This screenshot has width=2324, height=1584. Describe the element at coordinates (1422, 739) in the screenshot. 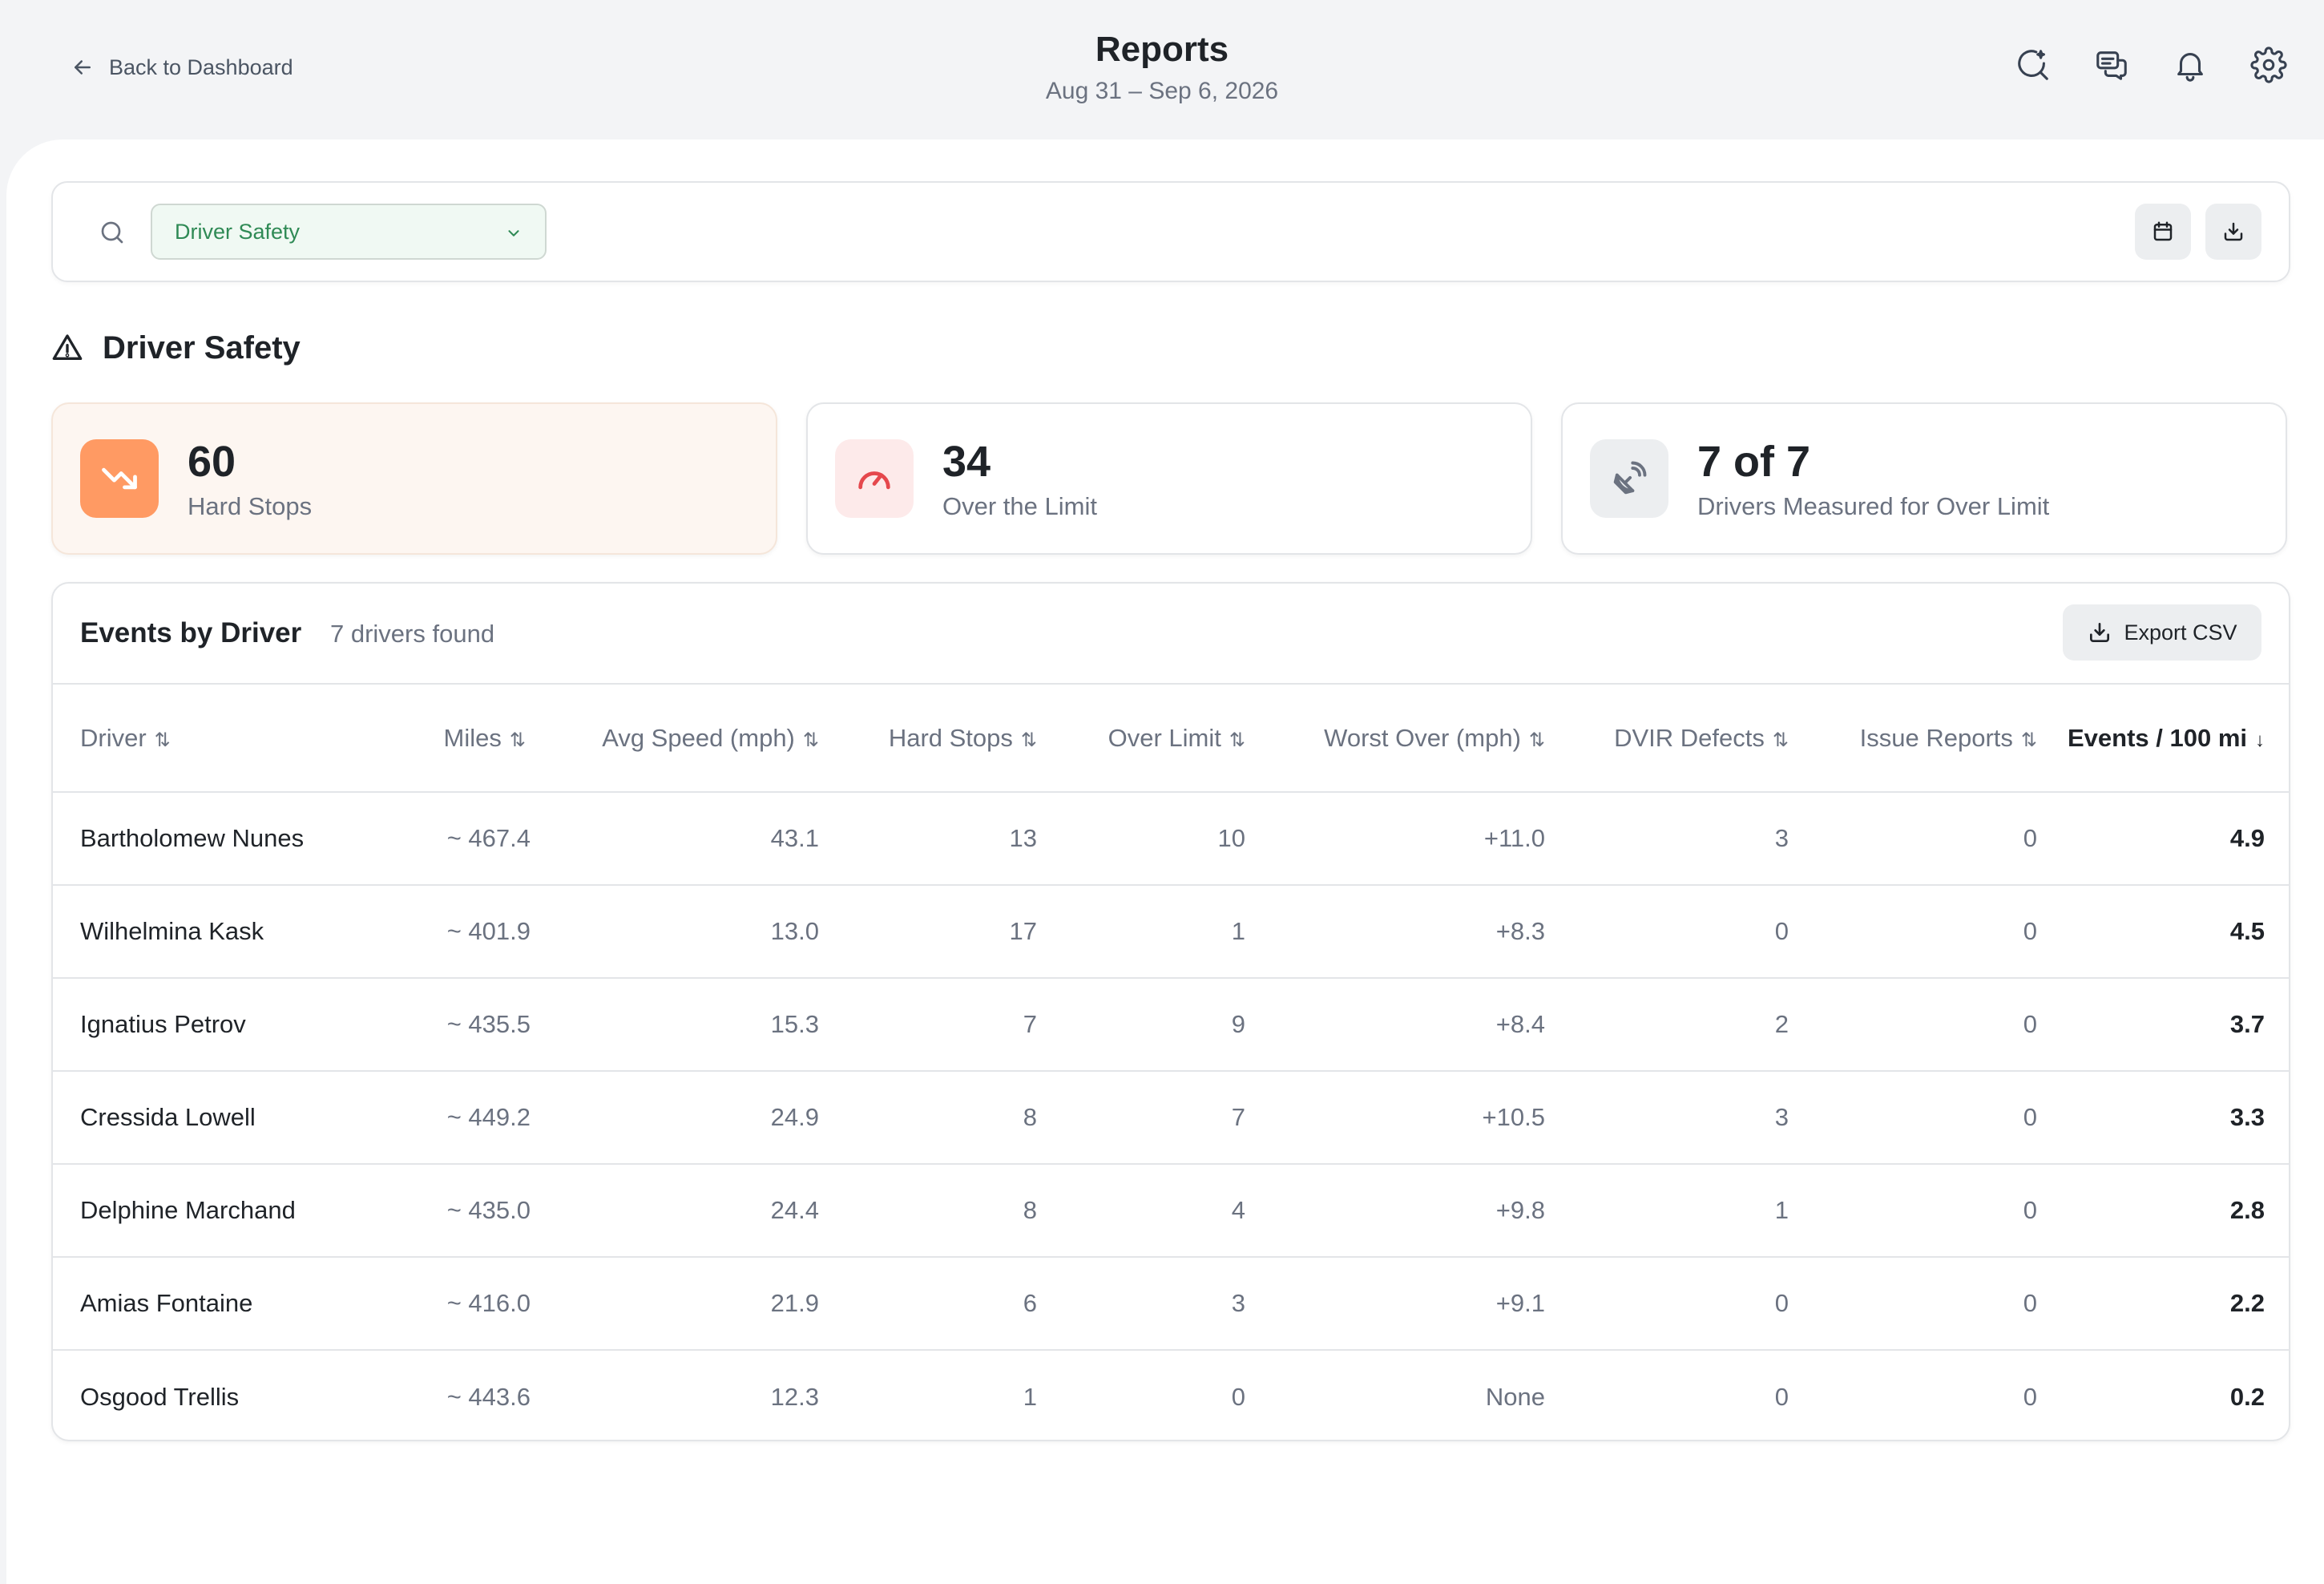

I see `column-header-worst-over: Worst Over (mph) ⇅` at that location.